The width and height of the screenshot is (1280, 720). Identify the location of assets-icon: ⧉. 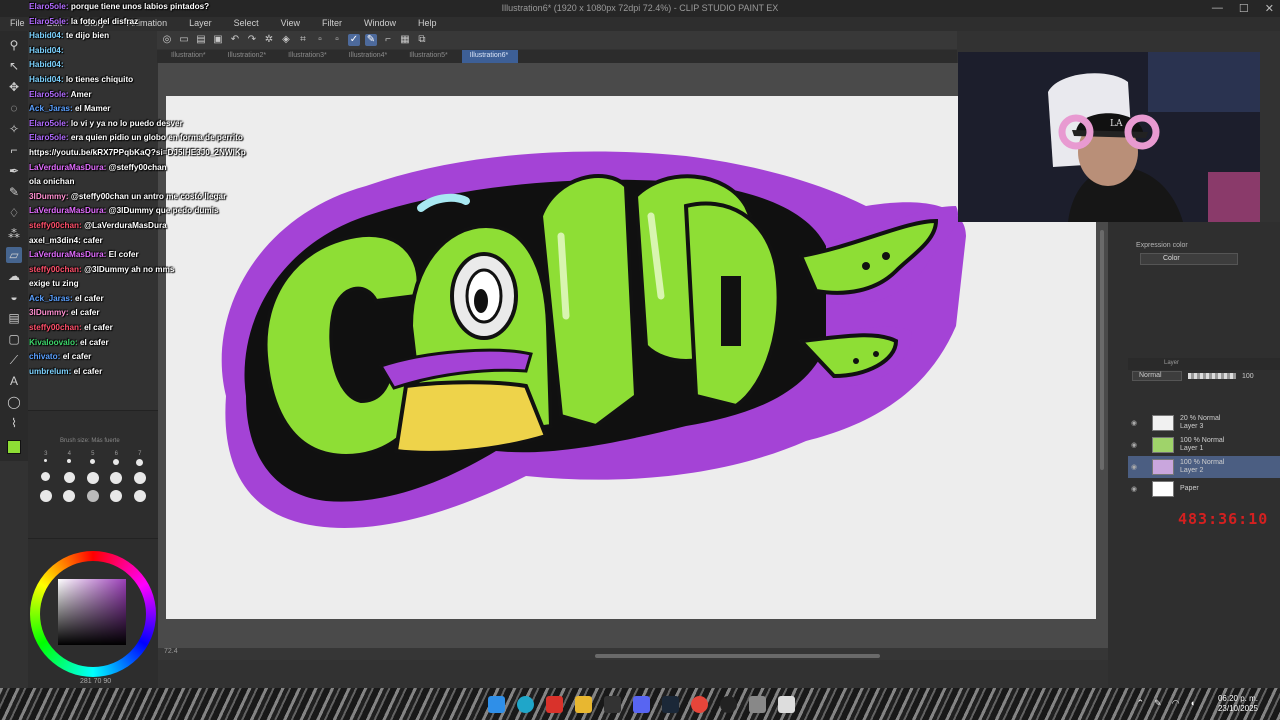
(422, 40).